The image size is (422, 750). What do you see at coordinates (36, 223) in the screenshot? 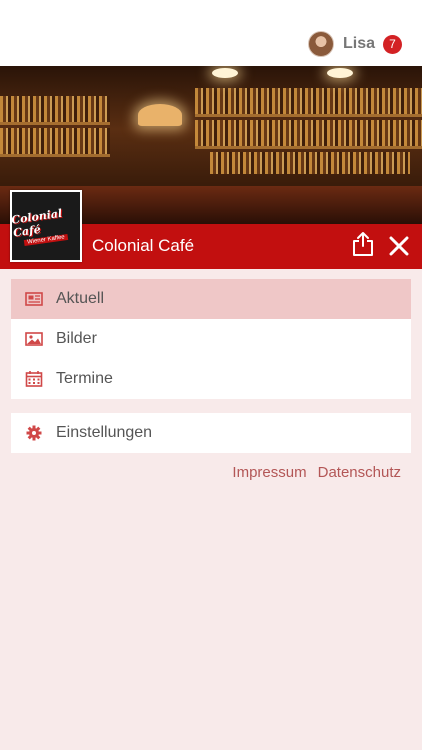
I see `logo-text: Colonial Café` at bounding box center [36, 223].